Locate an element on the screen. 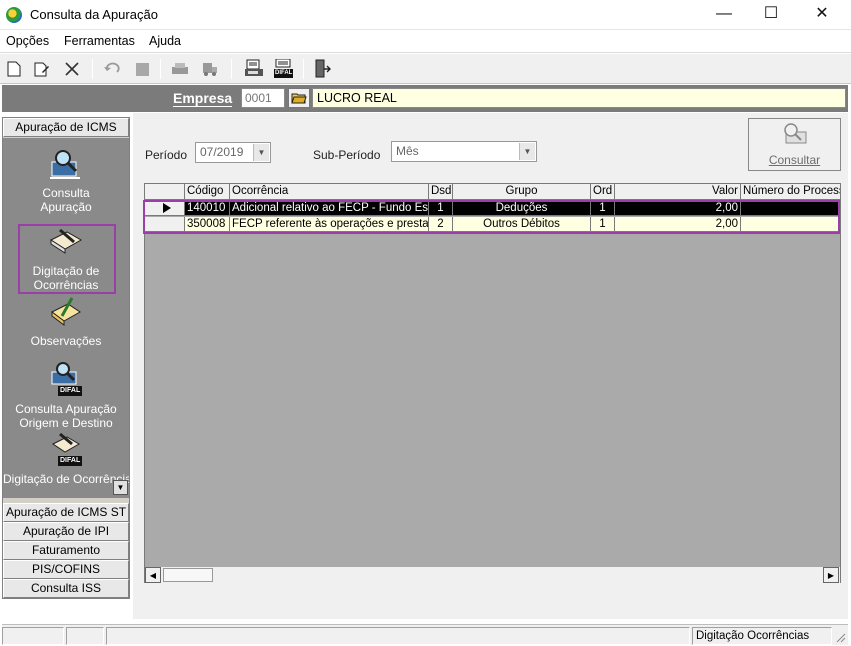 This screenshot has width=851, height=646. resize-grip-icon is located at coordinates (840, 637).